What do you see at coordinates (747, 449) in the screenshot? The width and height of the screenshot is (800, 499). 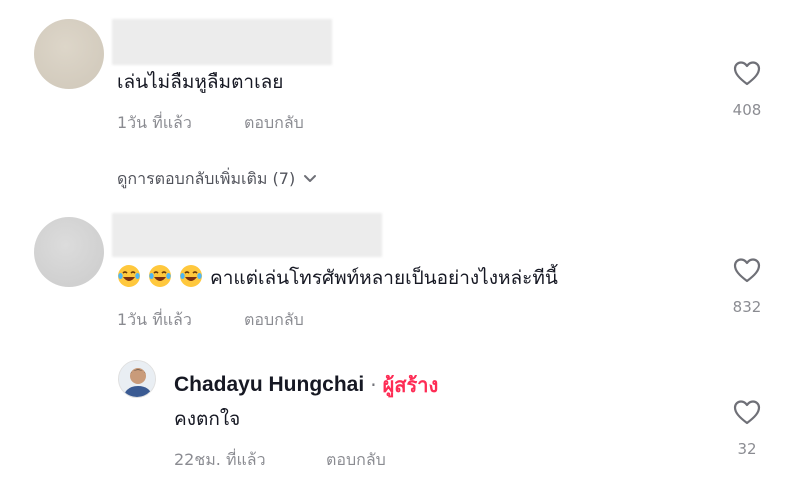 I see `like-count: 32` at bounding box center [747, 449].